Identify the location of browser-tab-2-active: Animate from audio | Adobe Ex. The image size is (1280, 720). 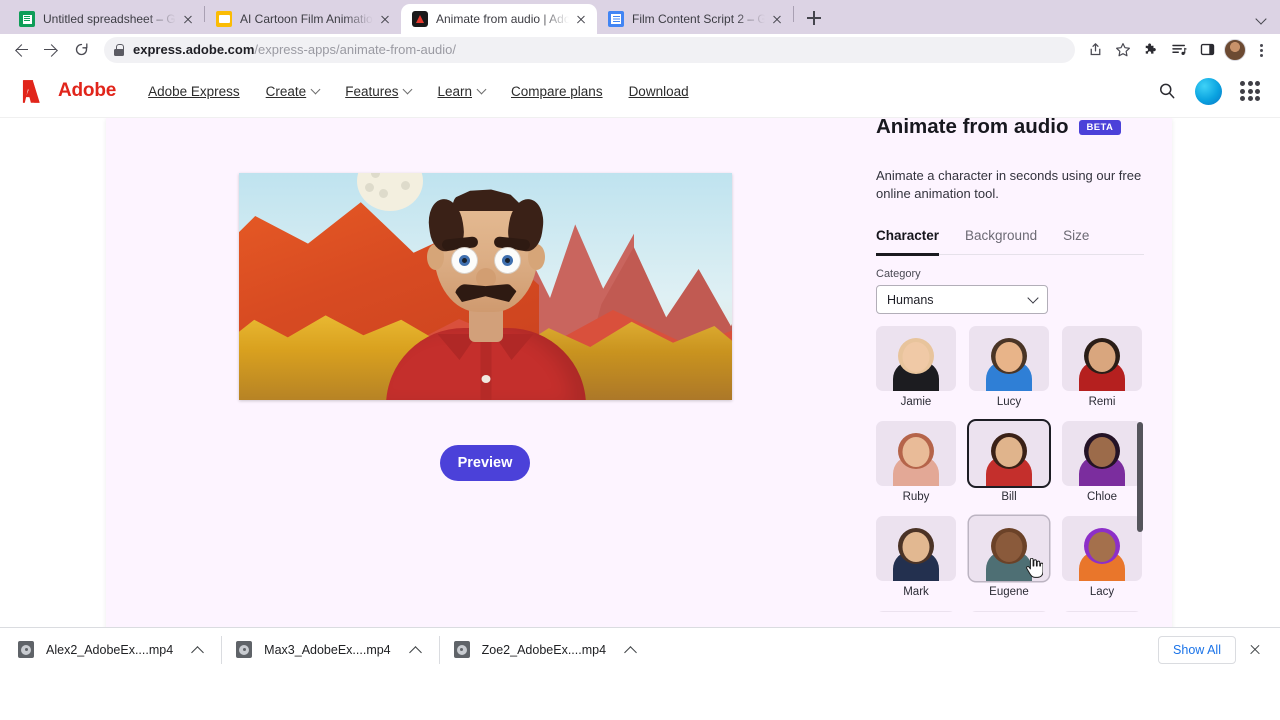
(499, 19).